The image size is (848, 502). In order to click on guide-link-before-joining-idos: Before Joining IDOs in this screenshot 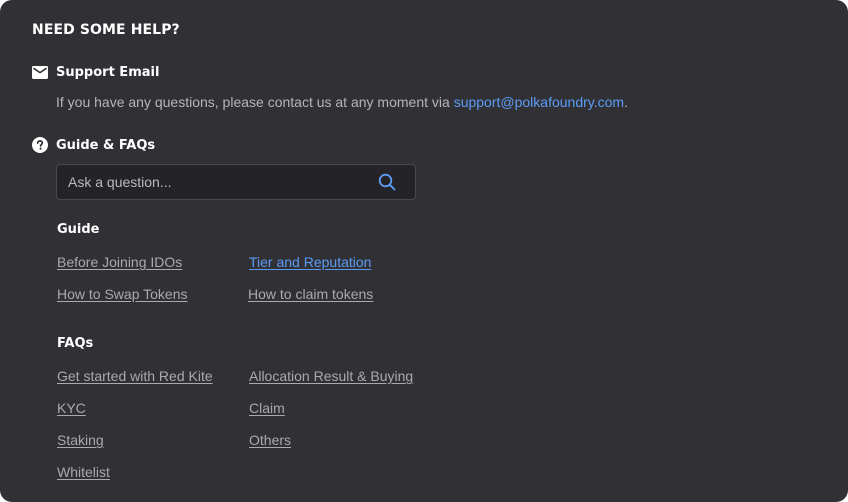, I will do `click(119, 262)`.